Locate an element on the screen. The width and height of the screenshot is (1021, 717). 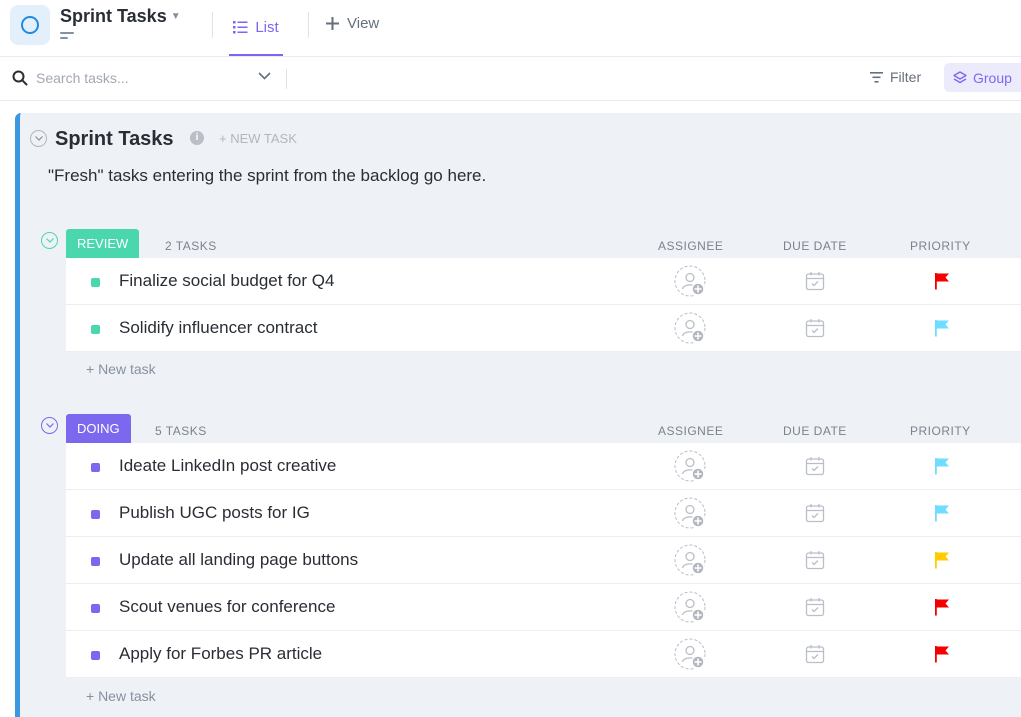
add-view-label: View is located at coordinates (363, 23).